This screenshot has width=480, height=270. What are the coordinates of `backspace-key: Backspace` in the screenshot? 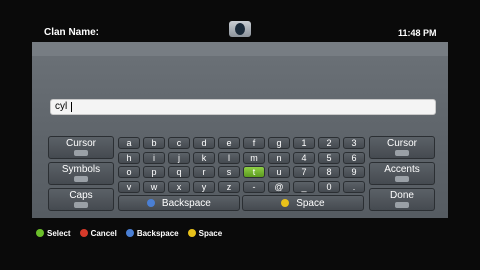 It's located at (179, 203).